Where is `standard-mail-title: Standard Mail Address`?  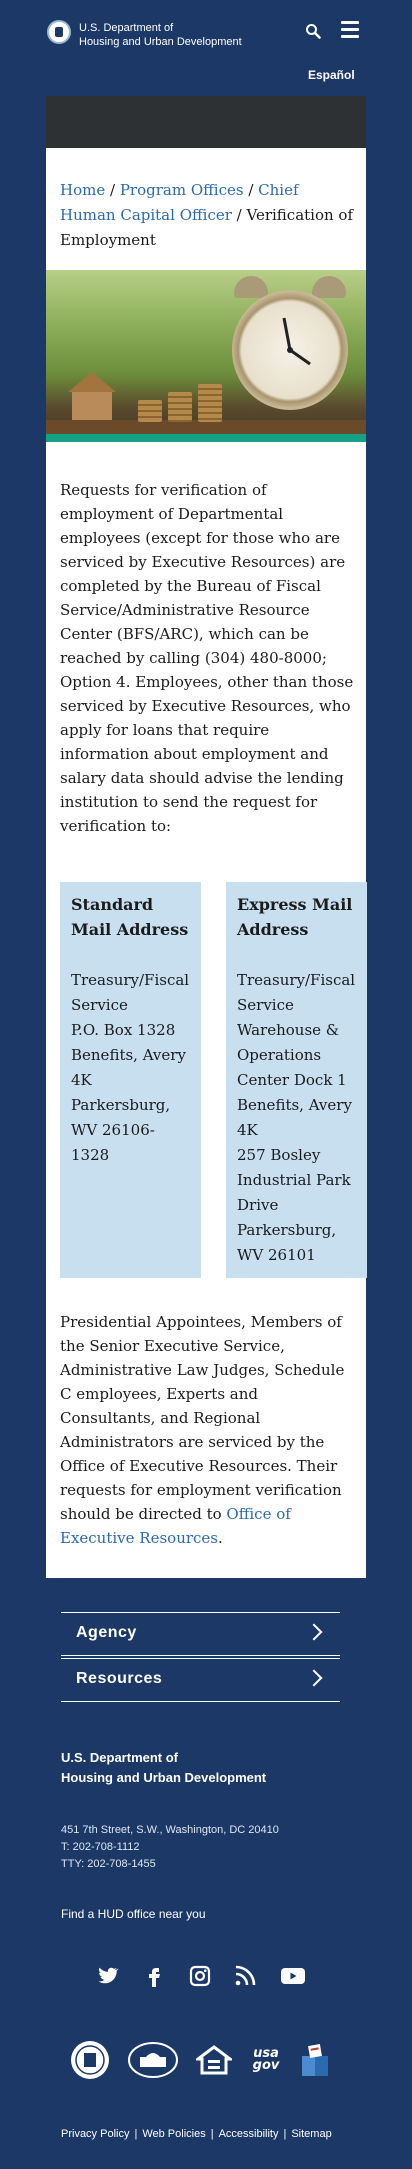 standard-mail-title: Standard Mail Address is located at coordinates (130, 917).